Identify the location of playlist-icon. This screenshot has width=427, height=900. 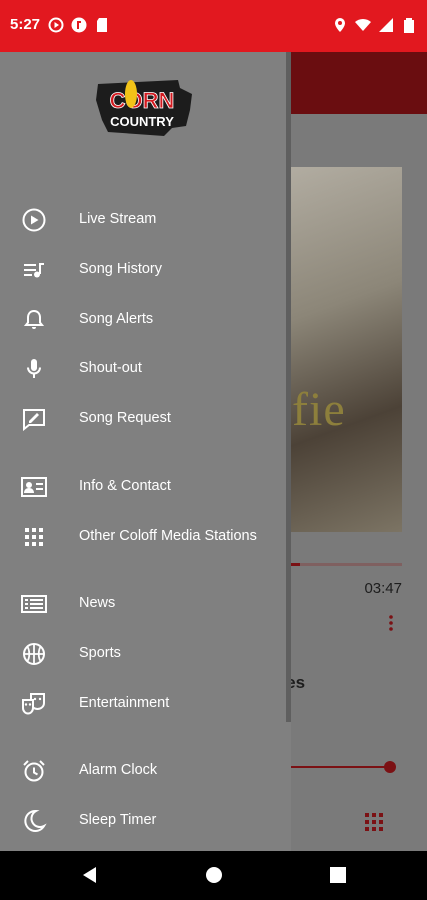
(34, 270).